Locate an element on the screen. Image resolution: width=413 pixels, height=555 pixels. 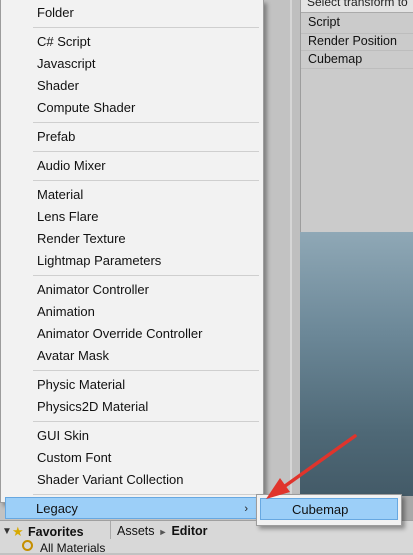
menu-item-label: Physics2D Material is located at coordinates (93, 406).